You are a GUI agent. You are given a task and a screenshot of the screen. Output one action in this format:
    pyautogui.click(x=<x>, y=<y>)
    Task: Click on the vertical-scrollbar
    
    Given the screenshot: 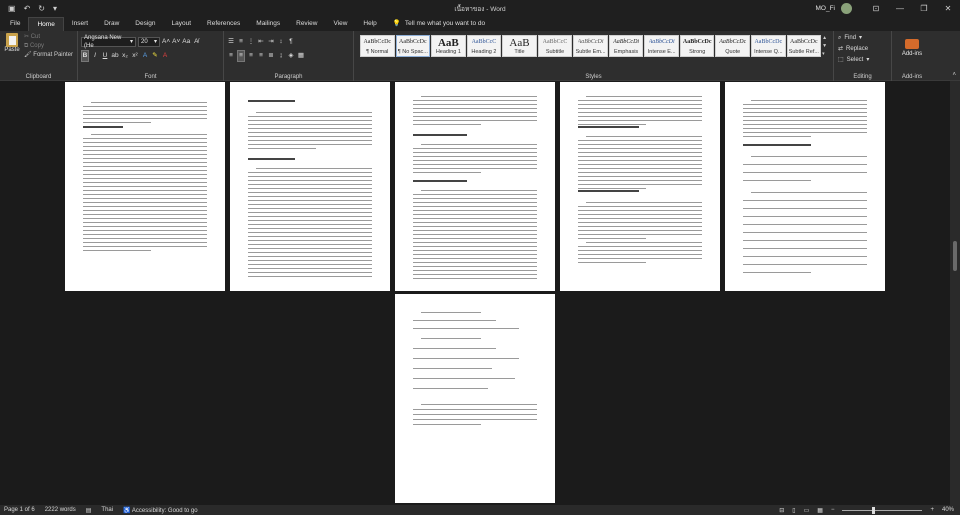 What is the action you would take?
    pyautogui.click(x=955, y=293)
    